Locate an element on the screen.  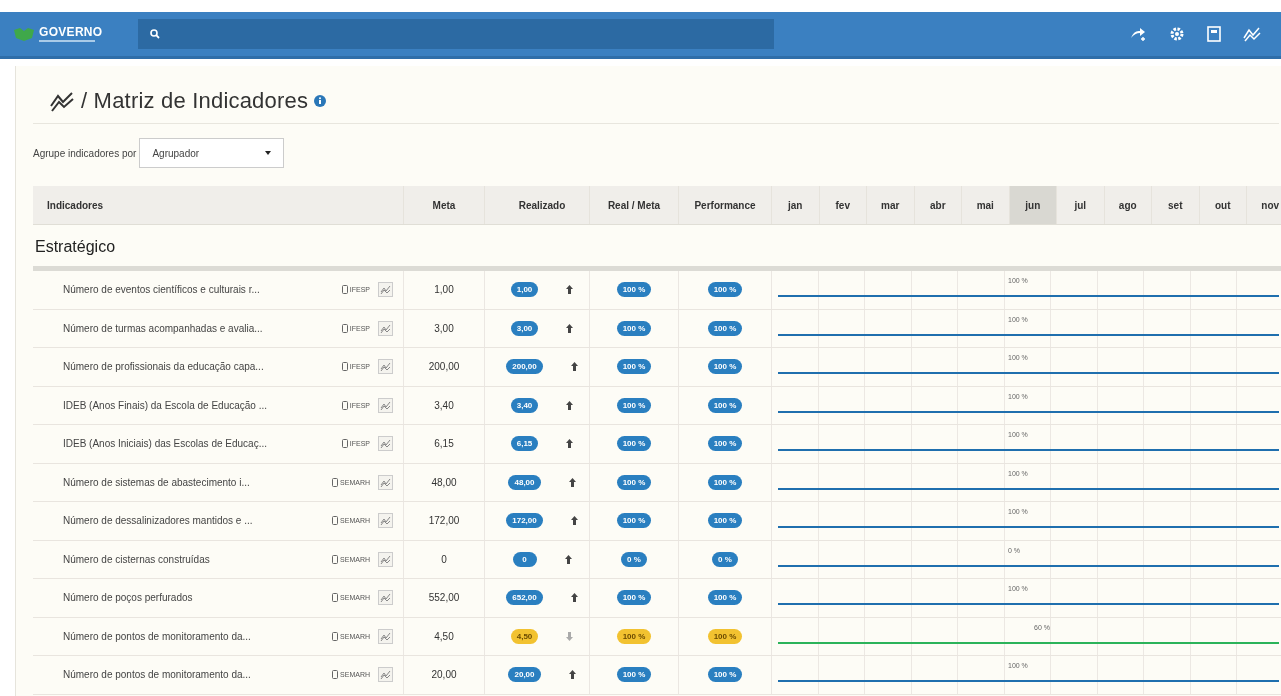
month-header: nov is located at coordinates (1264, 205).